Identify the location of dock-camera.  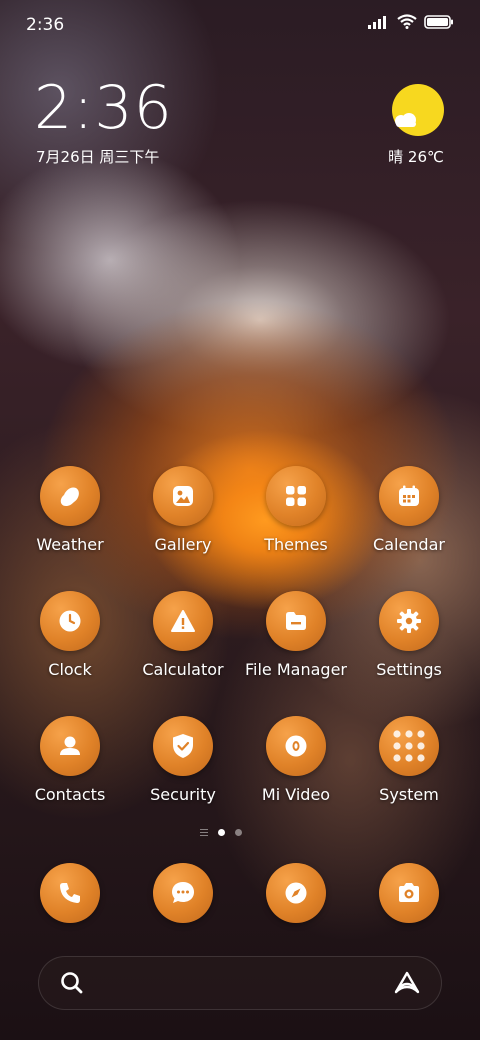
(409, 893).